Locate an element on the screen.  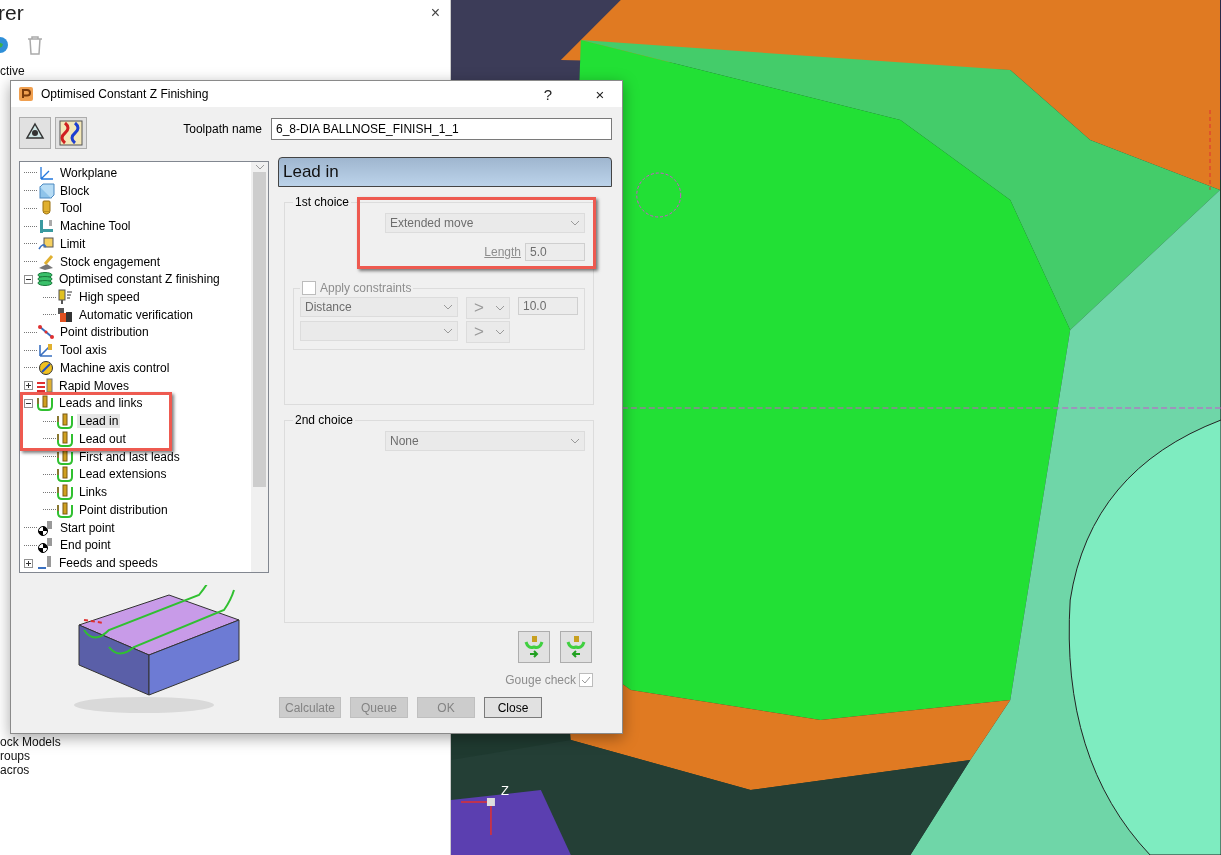
trash-icon is located at coordinates (35, 45).